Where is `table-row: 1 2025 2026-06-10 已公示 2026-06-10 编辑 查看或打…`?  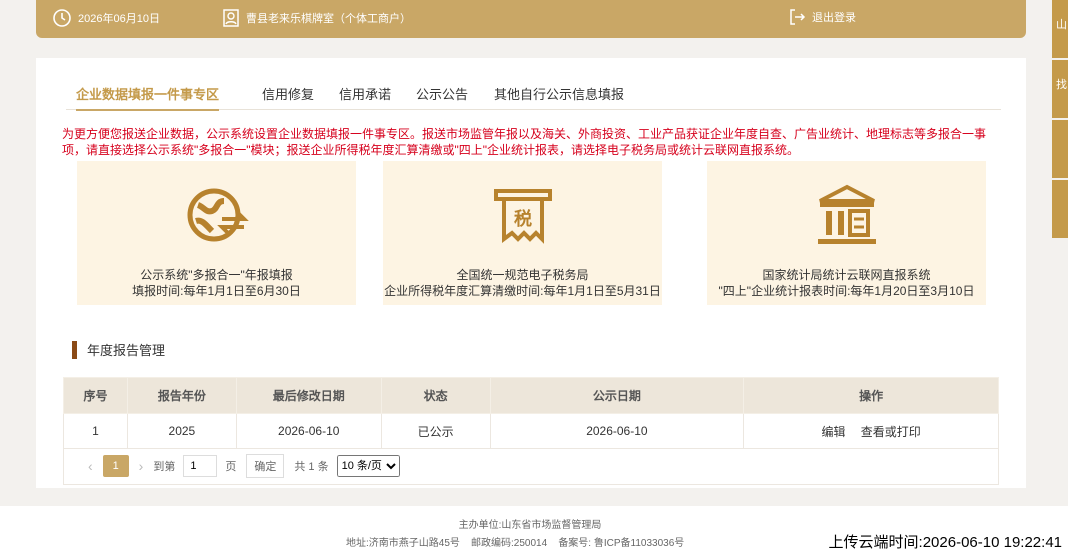
table-row: 1 2025 2026-06-10 已公示 2026-06-10 编辑 查看或打… is located at coordinates (531, 431).